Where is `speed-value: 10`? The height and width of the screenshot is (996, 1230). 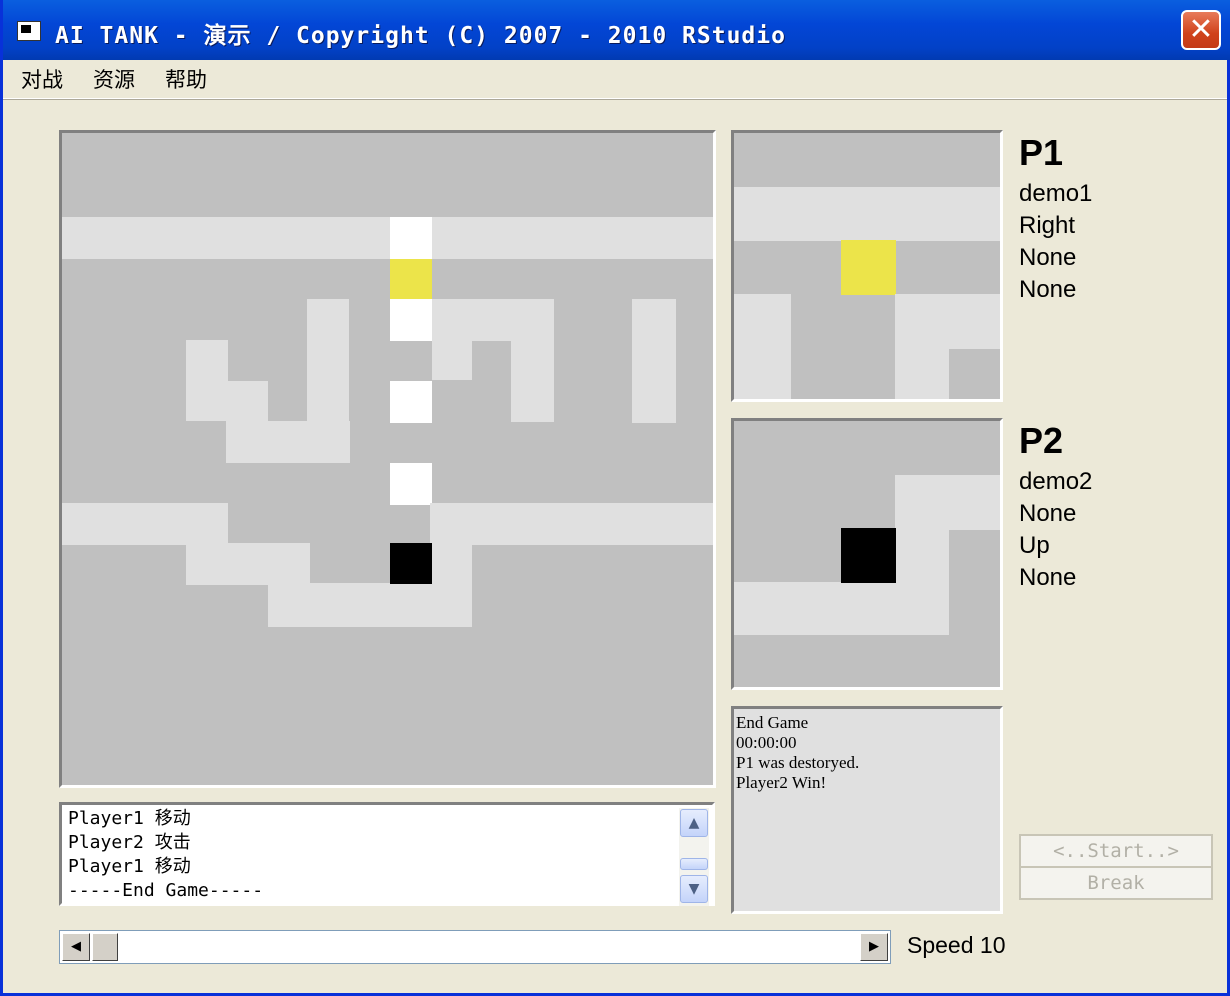 speed-value: 10 is located at coordinates (992, 945).